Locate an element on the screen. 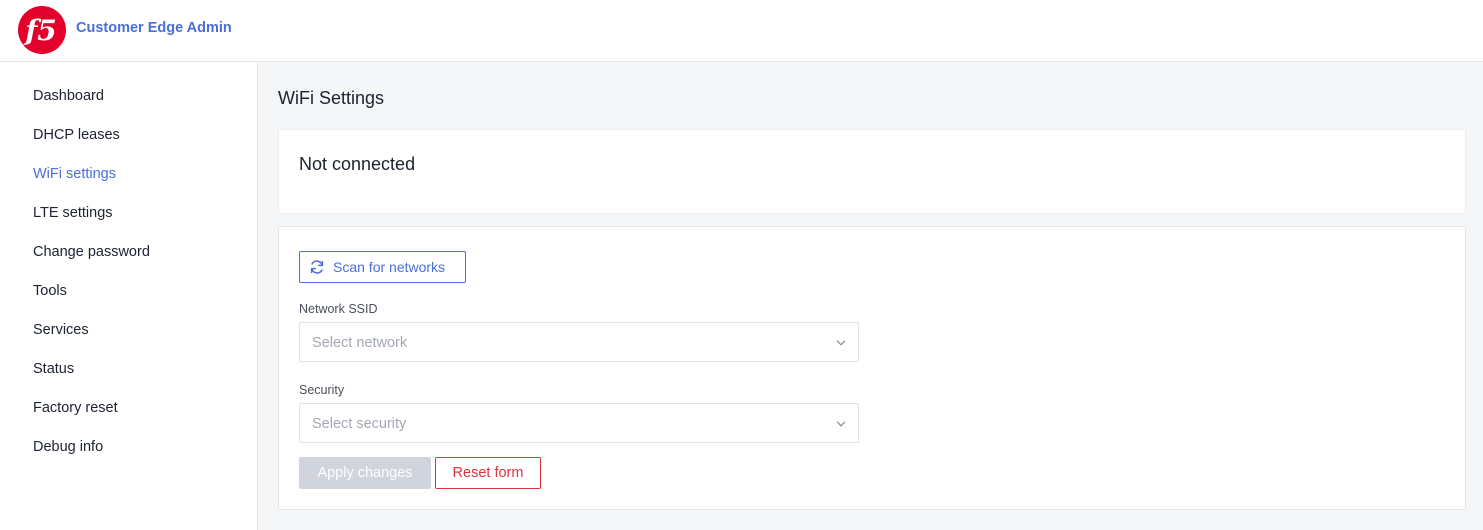 The image size is (1483, 530). top-bar: f5 Customer Edge Admin is located at coordinates (741, 31).